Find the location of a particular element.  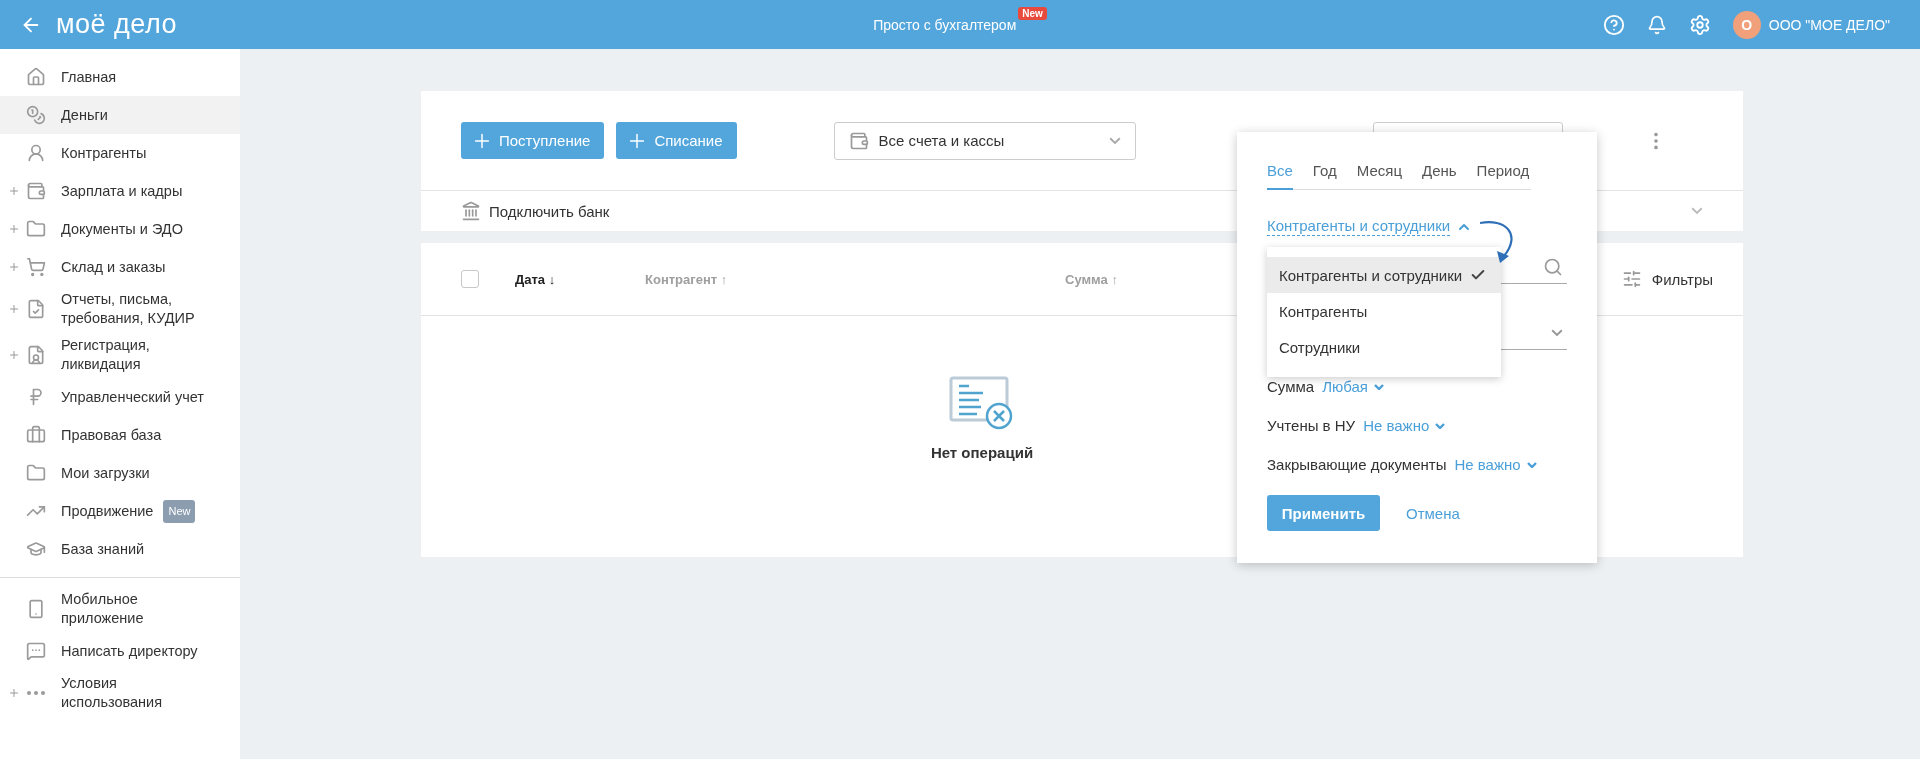

sidebar-label: Правовая база is located at coordinates (111, 435).